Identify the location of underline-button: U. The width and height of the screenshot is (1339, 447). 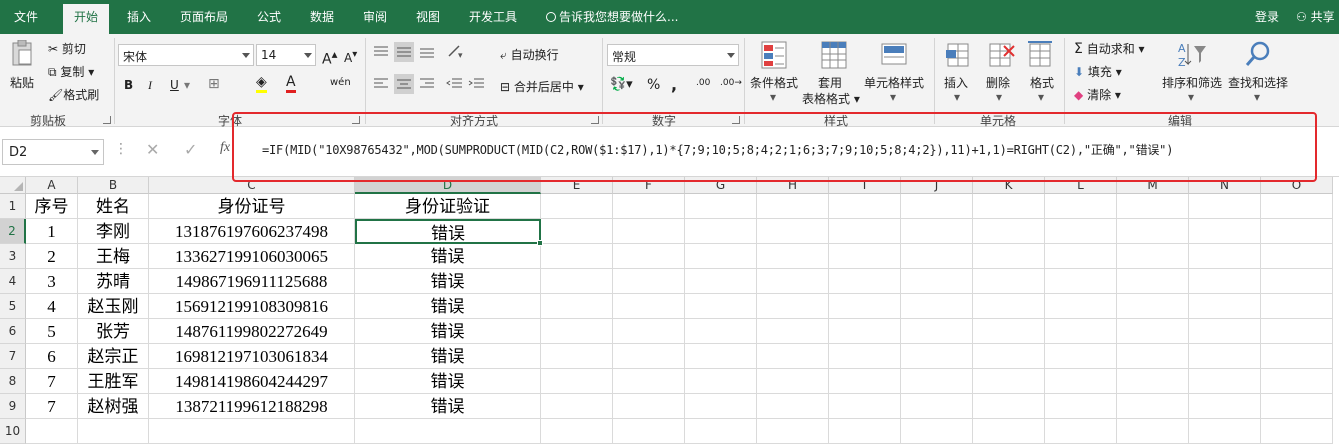
(174, 85).